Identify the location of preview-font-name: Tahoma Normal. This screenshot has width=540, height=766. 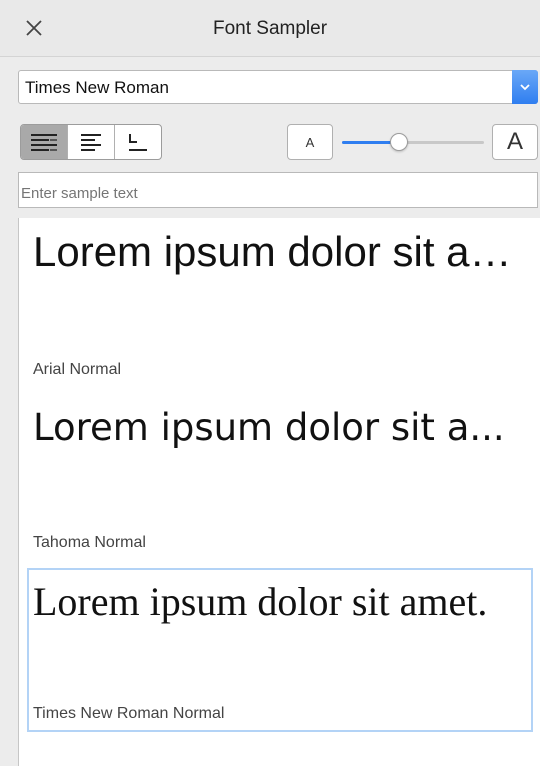
(89, 542).